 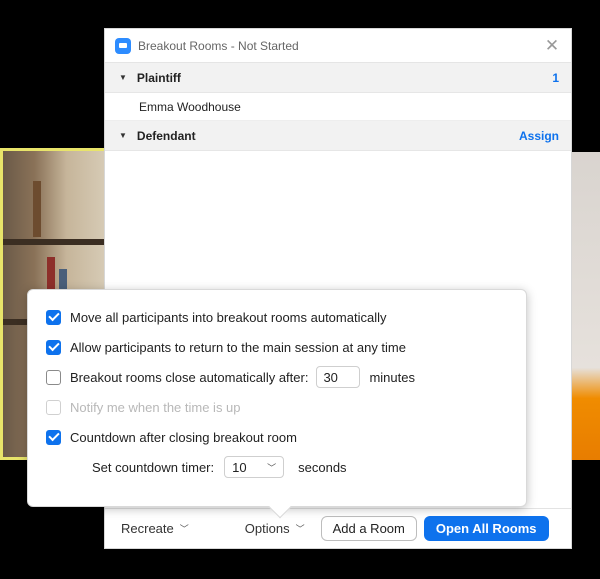 I want to click on room-participant-count: 1, so click(x=555, y=77).